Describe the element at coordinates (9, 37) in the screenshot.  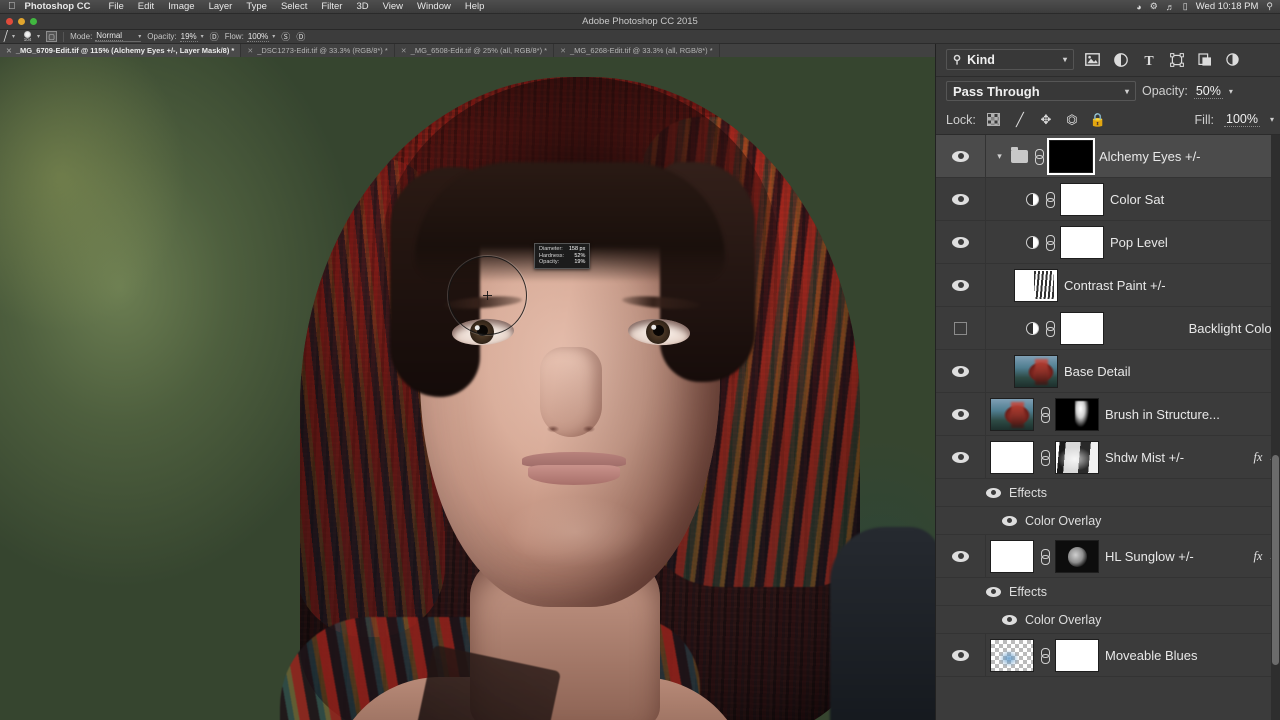
I see `brush-tool-icon: ╱ ▾` at that location.